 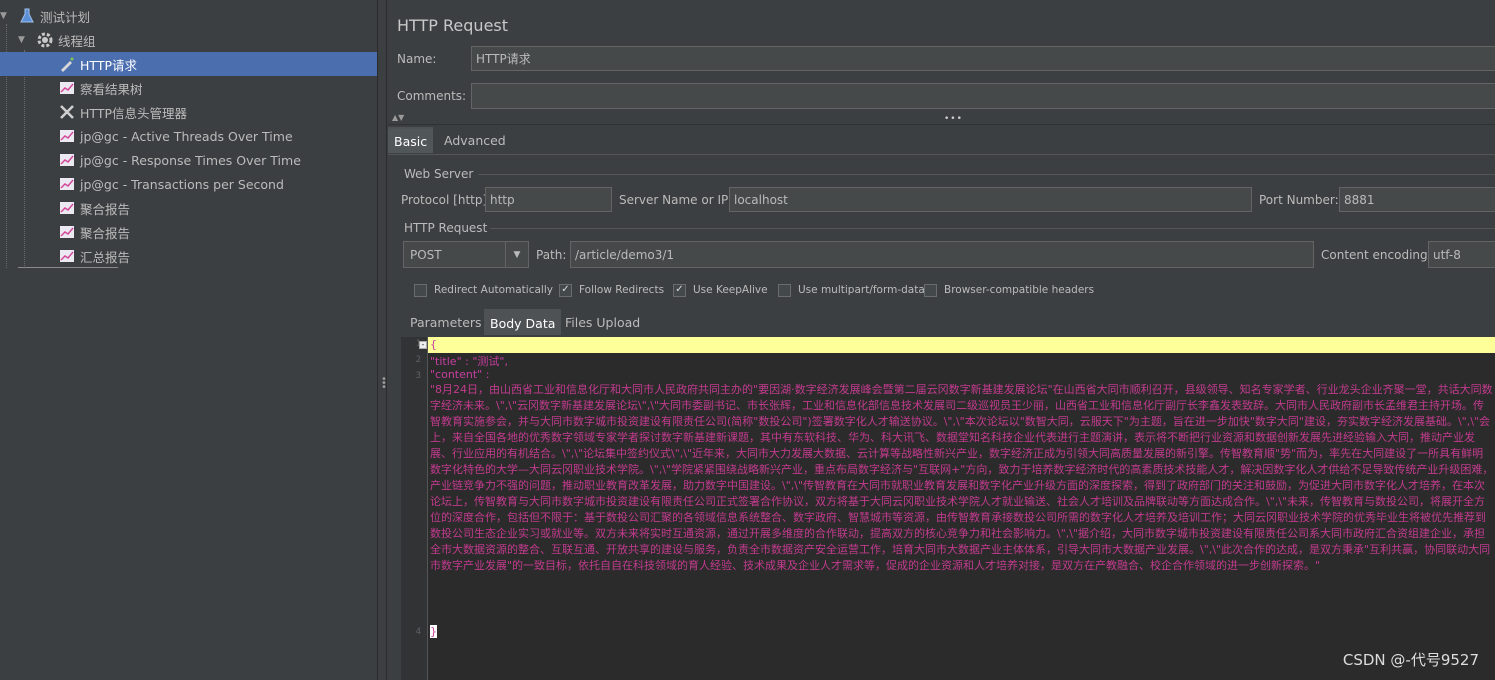 What do you see at coordinates (439, 174) in the screenshot?
I see `web-server-section-title: Web Server` at bounding box center [439, 174].